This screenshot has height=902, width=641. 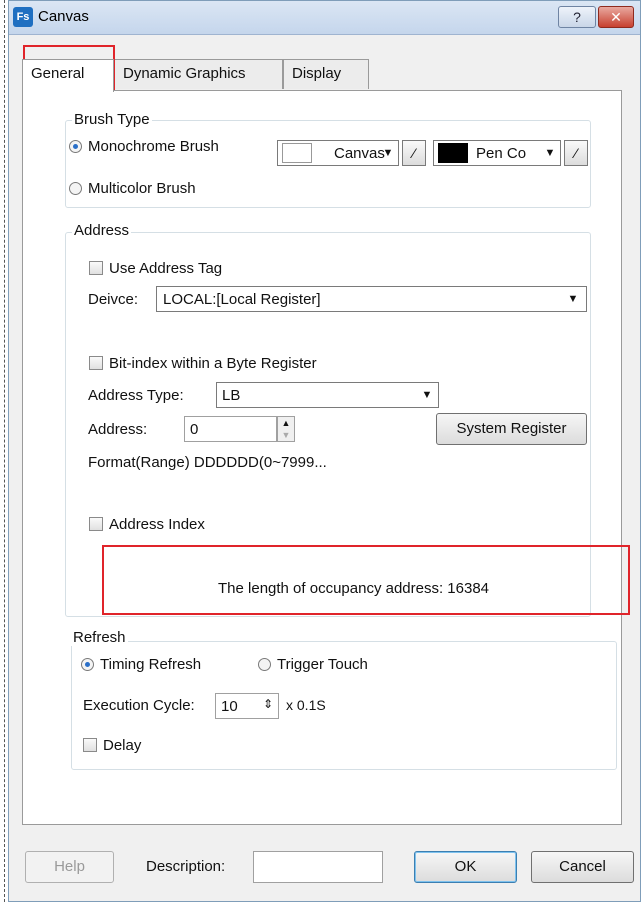 I want to click on device-select: LOCAL:[Local Register] ▼, so click(x=371, y=299).